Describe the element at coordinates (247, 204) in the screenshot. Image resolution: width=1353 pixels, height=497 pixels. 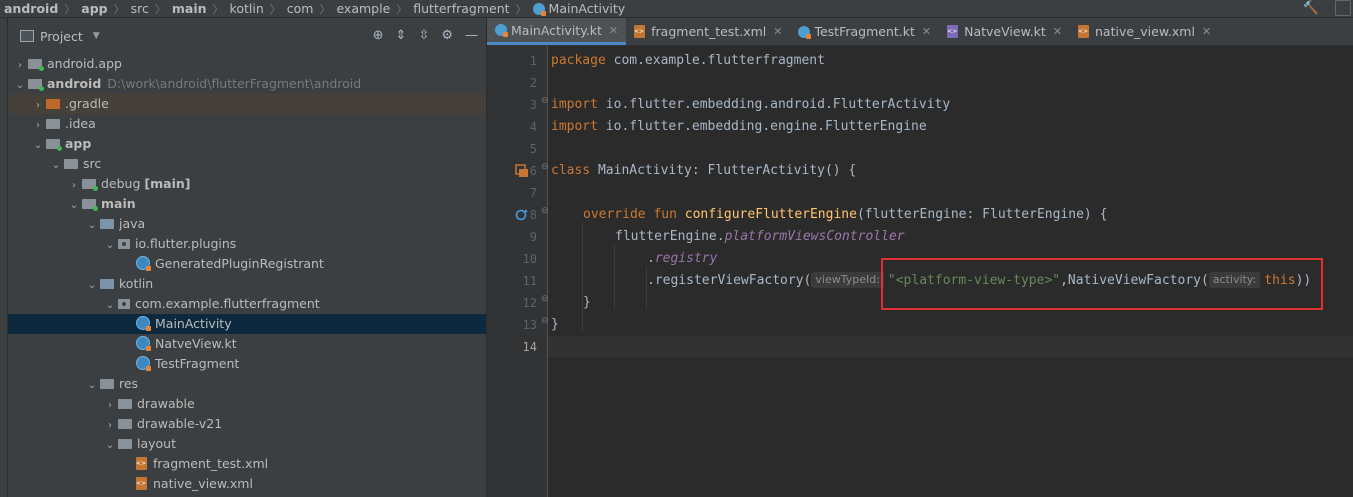
I see `tree-item-main: ⌄ main` at that location.